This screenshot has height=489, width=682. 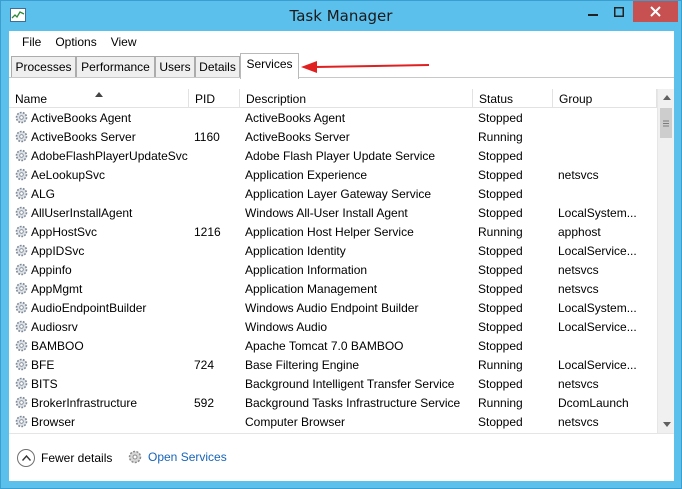 I want to click on tab-processes: Processes, so click(x=43, y=66).